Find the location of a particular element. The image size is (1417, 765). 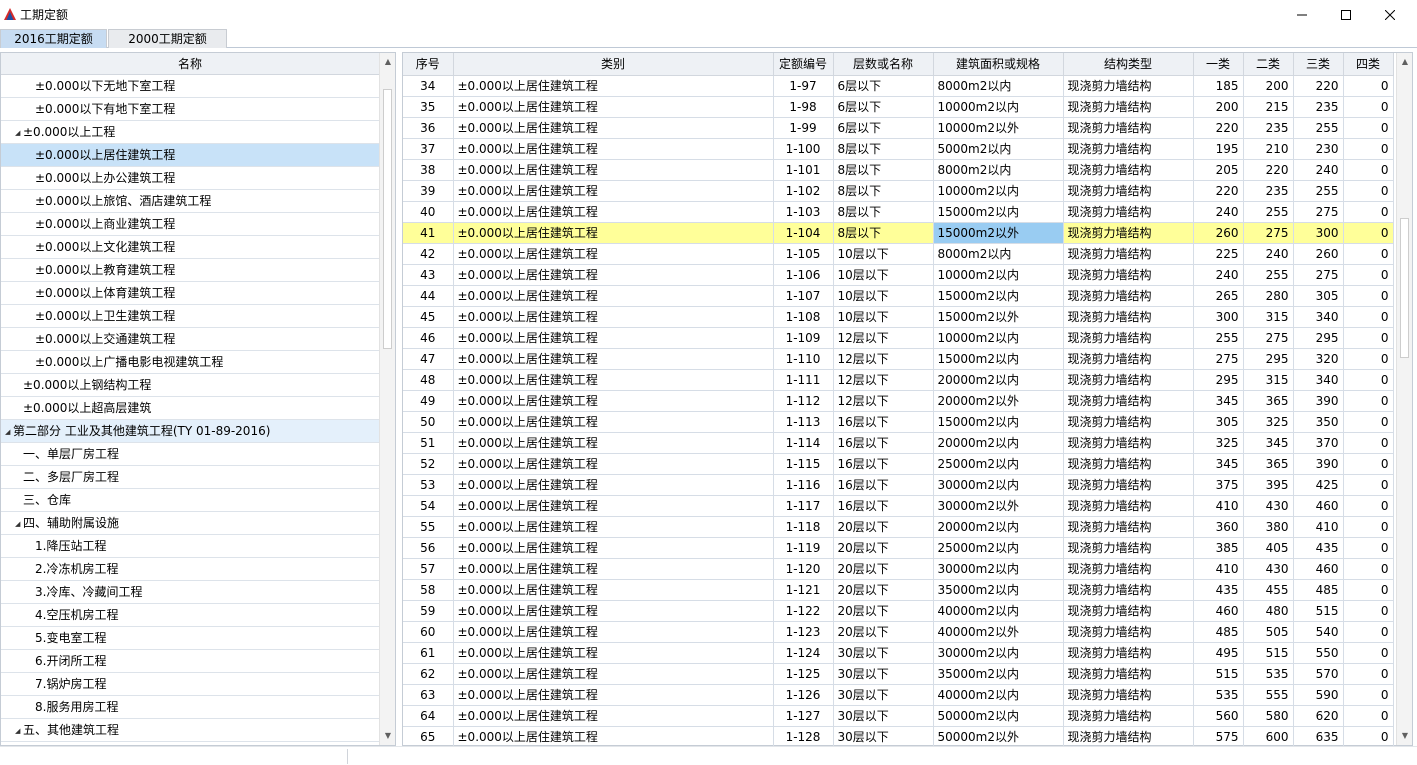

minimize-button is located at coordinates (1302, 14).